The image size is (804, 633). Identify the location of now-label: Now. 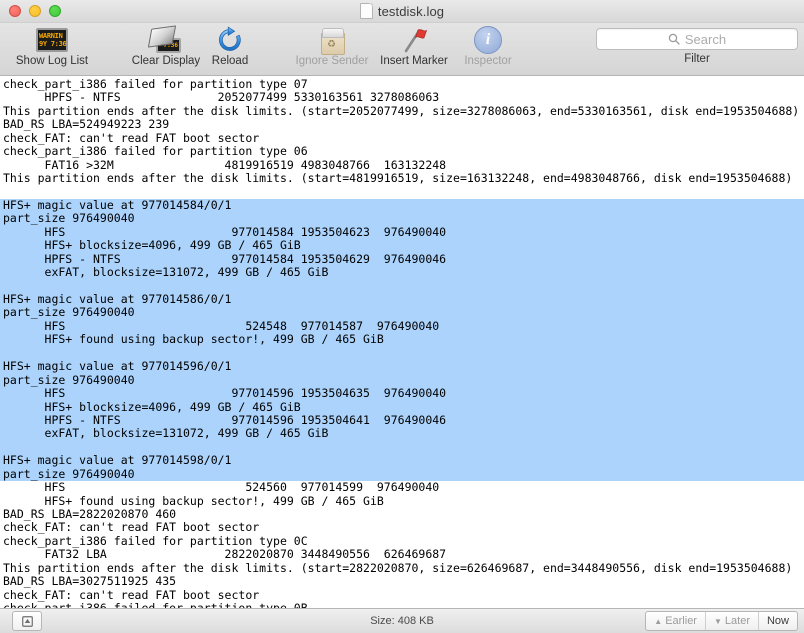
(777, 621).